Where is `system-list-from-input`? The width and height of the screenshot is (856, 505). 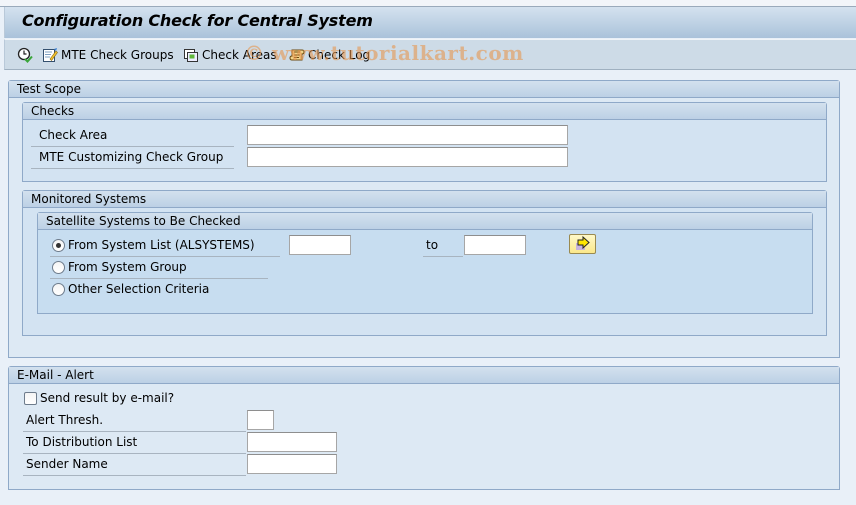
system-list-from-input is located at coordinates (320, 245).